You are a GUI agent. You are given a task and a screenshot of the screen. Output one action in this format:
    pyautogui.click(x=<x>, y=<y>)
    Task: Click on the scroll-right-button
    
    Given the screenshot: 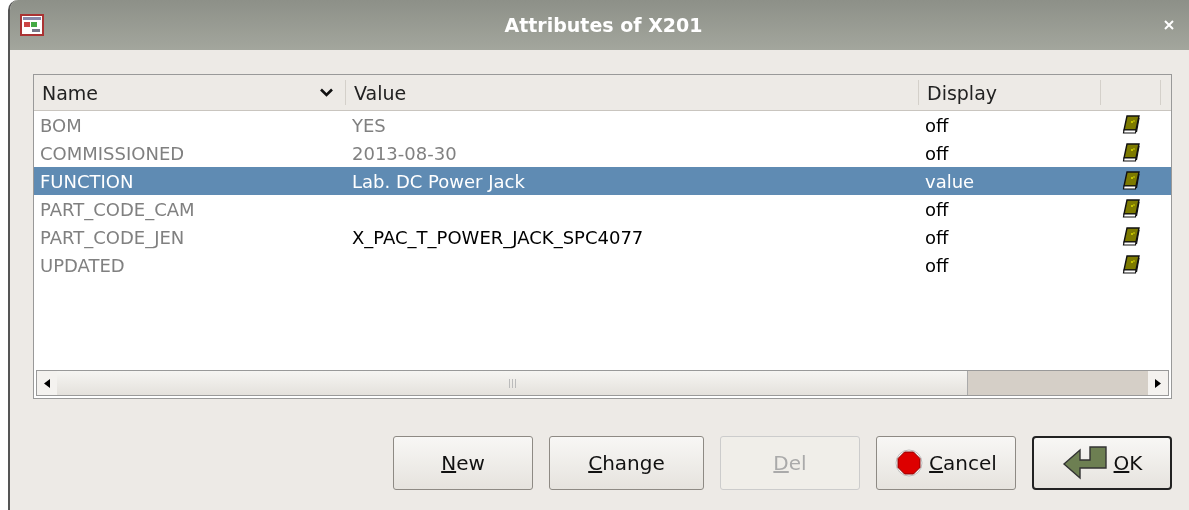 What is the action you would take?
    pyautogui.click(x=1158, y=383)
    